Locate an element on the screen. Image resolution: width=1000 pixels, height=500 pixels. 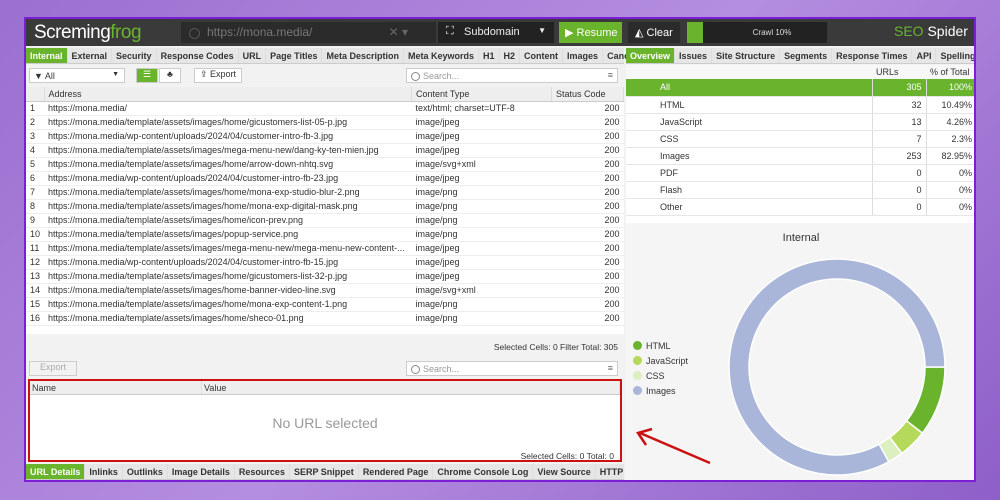
tab-meta-keywords: Meta Keywords is located at coordinates (442, 55).